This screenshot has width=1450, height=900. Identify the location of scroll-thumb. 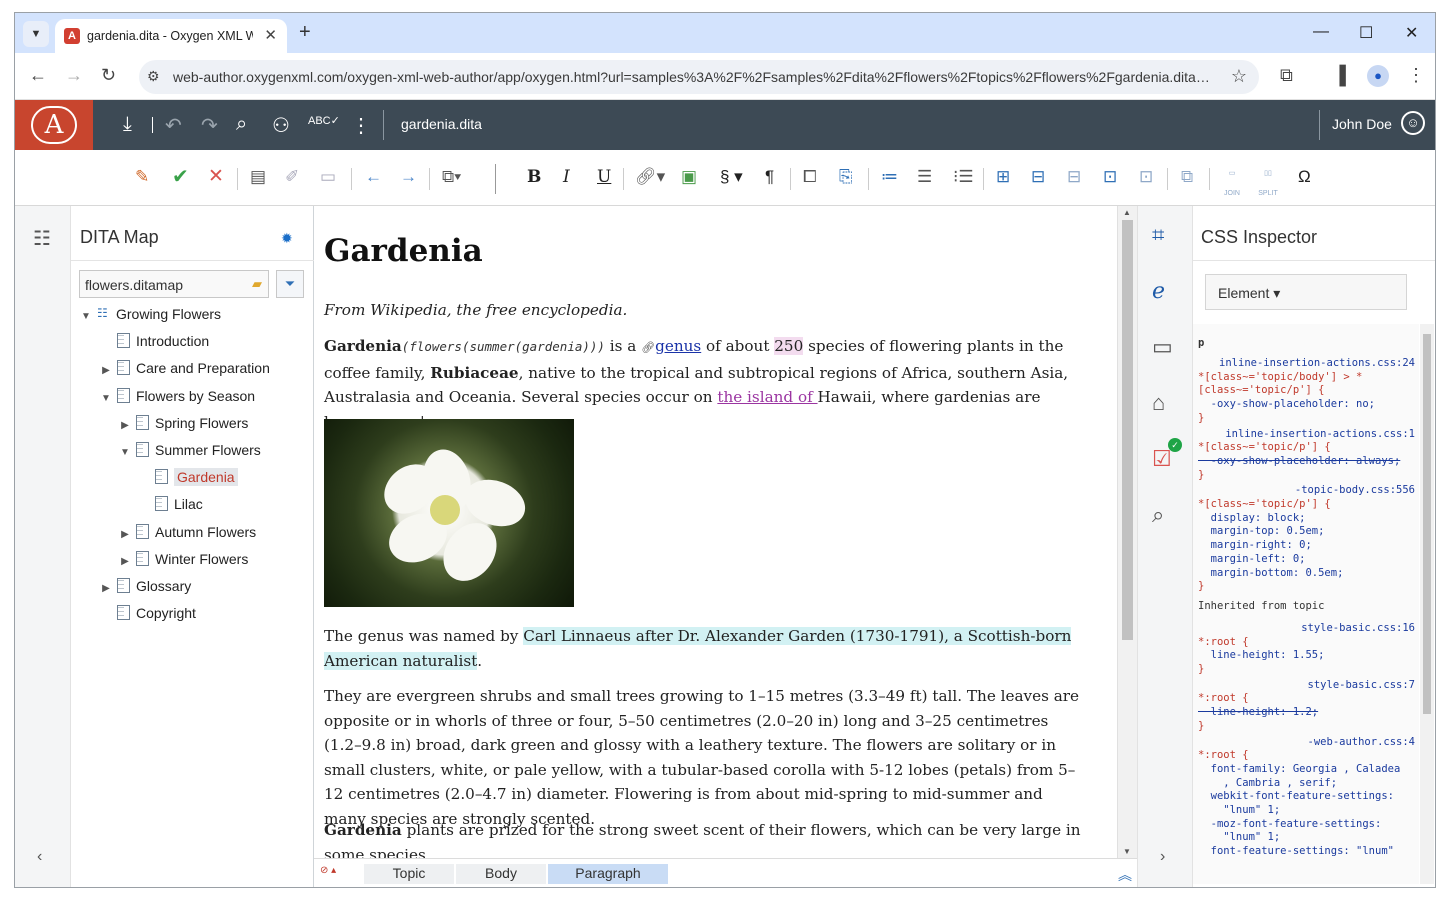
(1127, 430).